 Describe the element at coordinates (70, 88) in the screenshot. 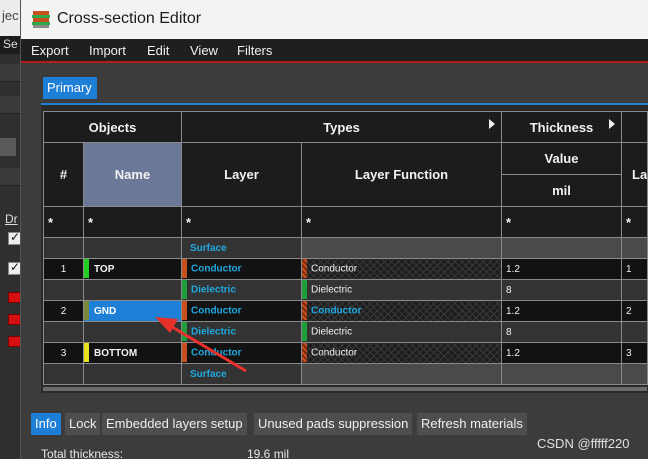

I see `tab-primary: Primary` at that location.